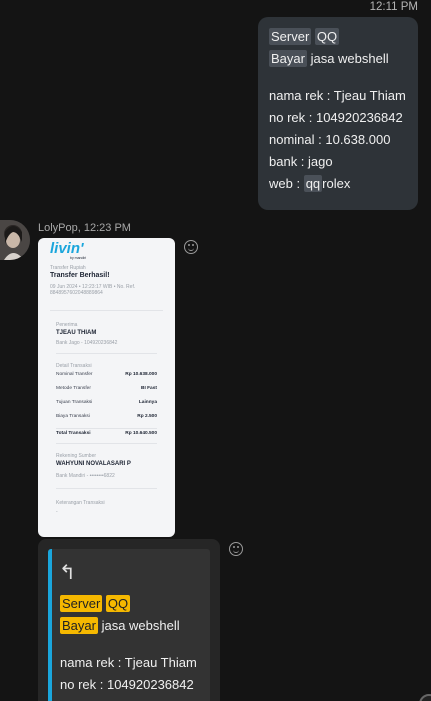 The image size is (431, 701). Describe the element at coordinates (67, 248) in the screenshot. I see `bank-logo: livin'` at that location.